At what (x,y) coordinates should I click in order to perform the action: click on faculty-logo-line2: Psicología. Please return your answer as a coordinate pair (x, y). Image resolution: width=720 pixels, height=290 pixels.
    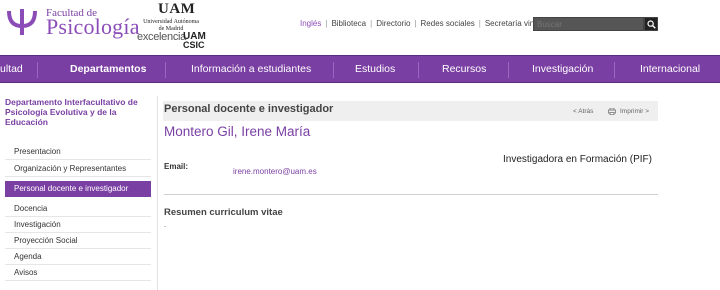
    Looking at the image, I should click on (93, 27).